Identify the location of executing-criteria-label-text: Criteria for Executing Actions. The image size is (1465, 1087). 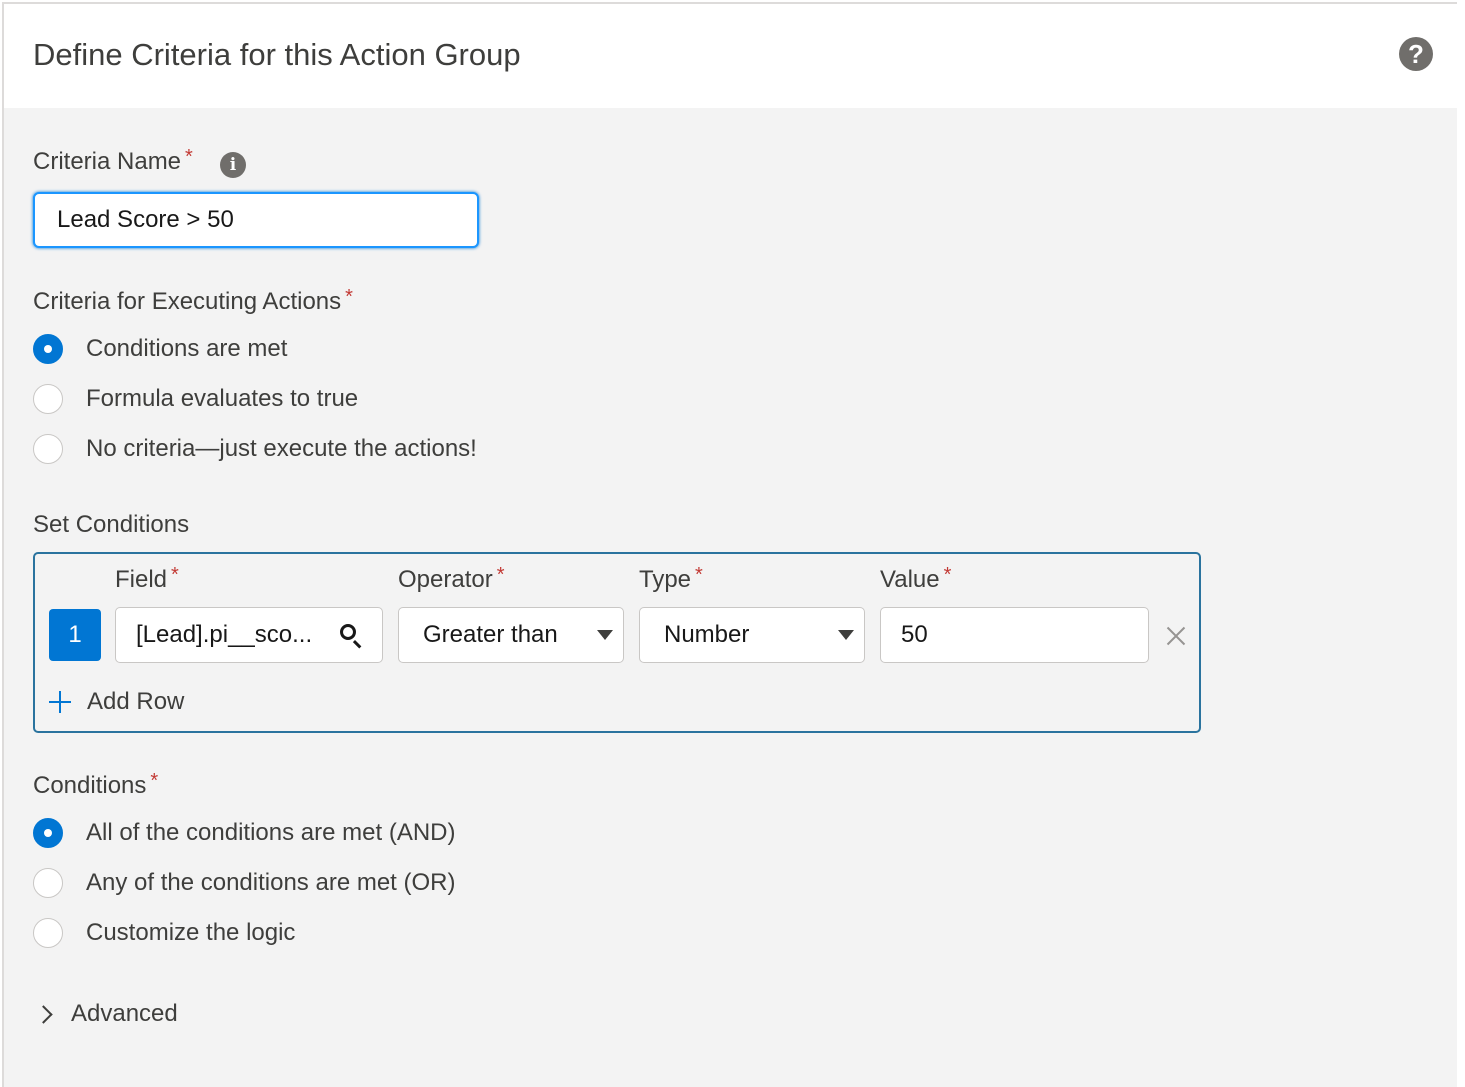
(187, 301).